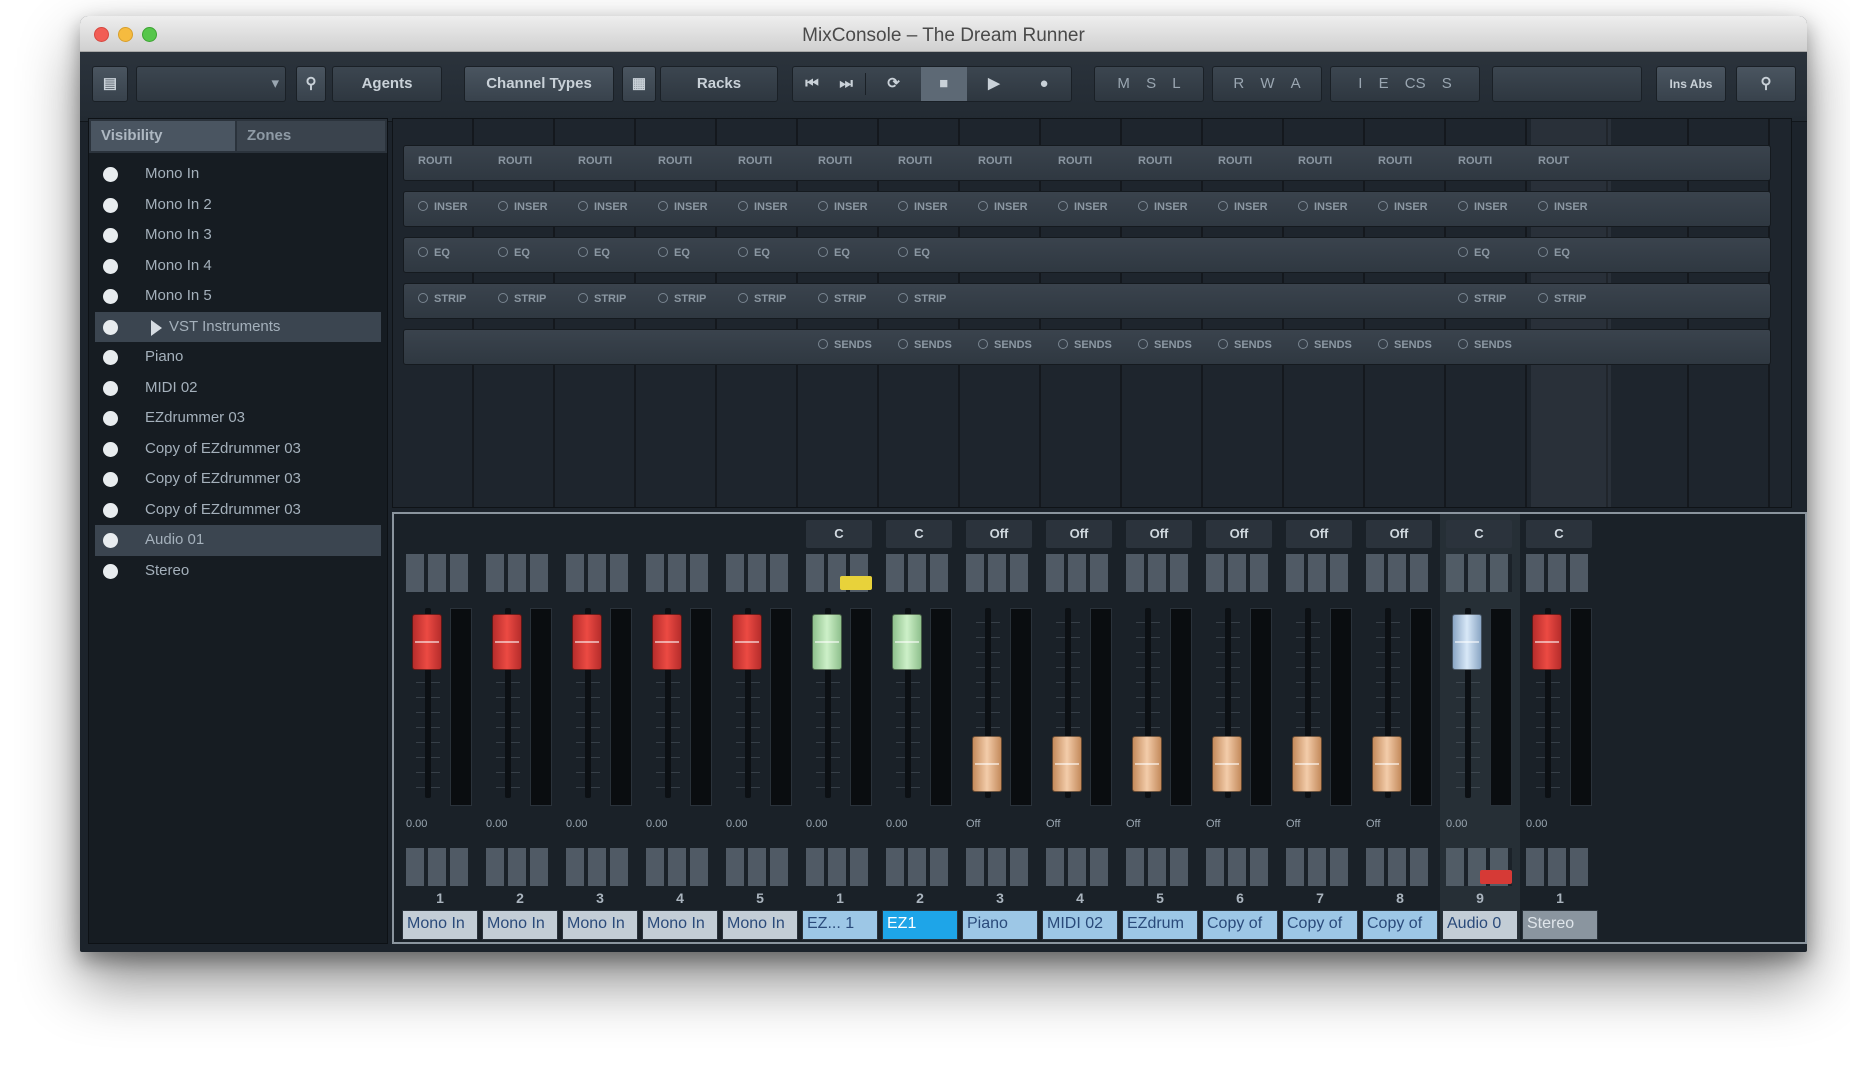 This screenshot has height=1072, width=1850. Describe the element at coordinates (211, 84) in the screenshot. I see `config-selector: ▾` at that location.